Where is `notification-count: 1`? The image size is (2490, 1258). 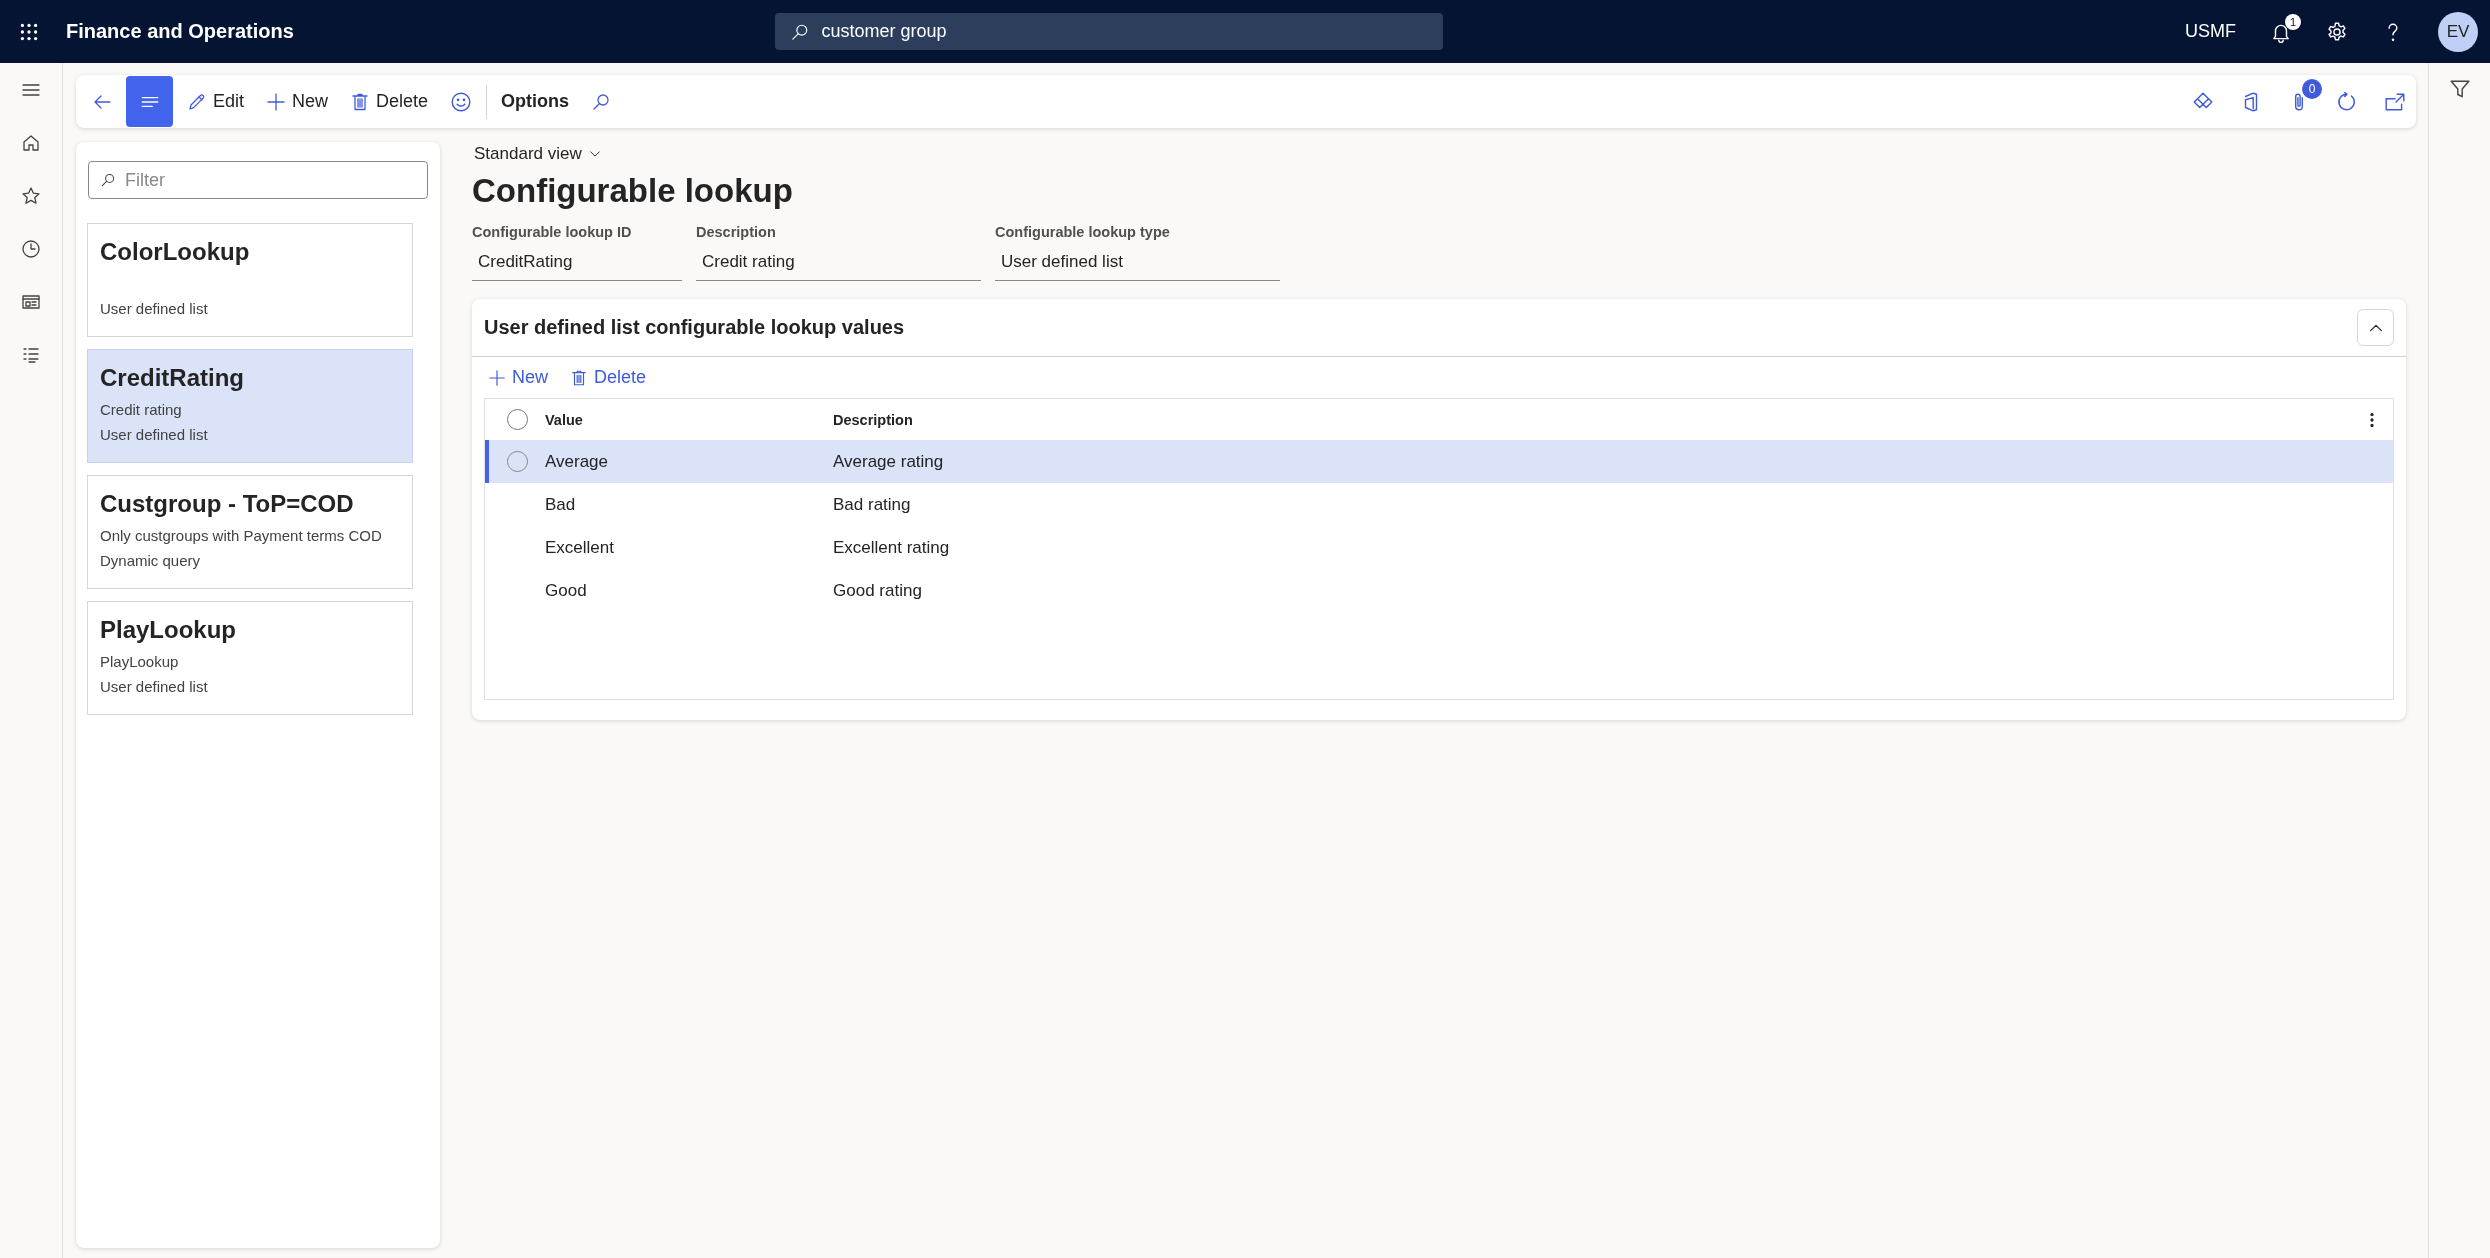
notification-count: 1 is located at coordinates (2293, 21).